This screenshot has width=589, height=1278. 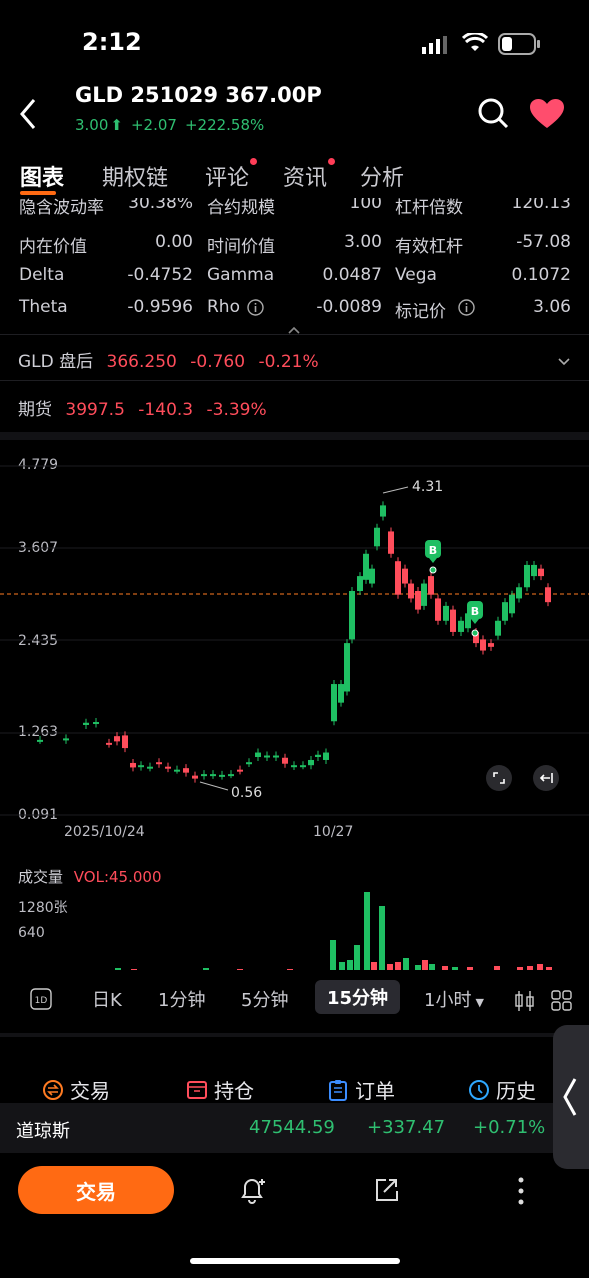 I want to click on volume-bars, so click(x=333, y=931).